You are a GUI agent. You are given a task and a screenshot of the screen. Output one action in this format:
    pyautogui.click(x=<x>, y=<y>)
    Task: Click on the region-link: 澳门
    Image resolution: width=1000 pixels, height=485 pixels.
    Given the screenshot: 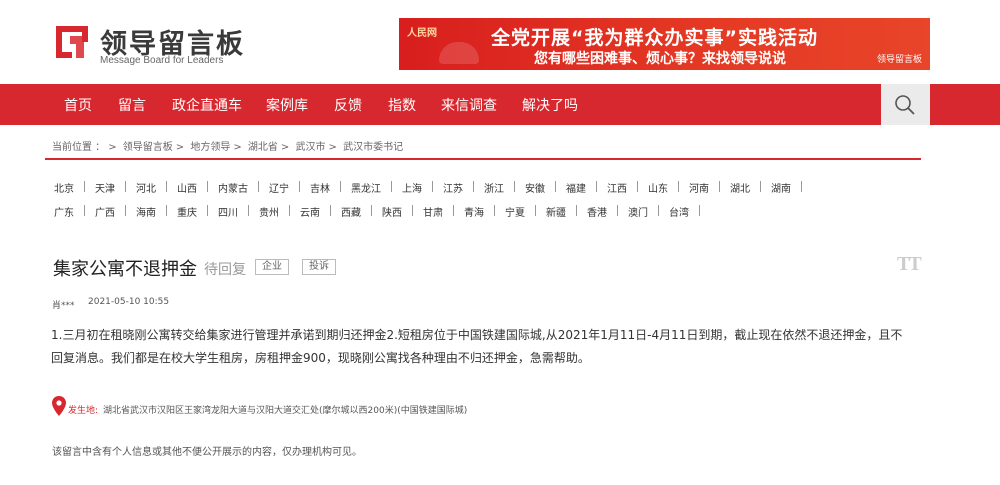 What is the action you would take?
    pyautogui.click(x=638, y=211)
    